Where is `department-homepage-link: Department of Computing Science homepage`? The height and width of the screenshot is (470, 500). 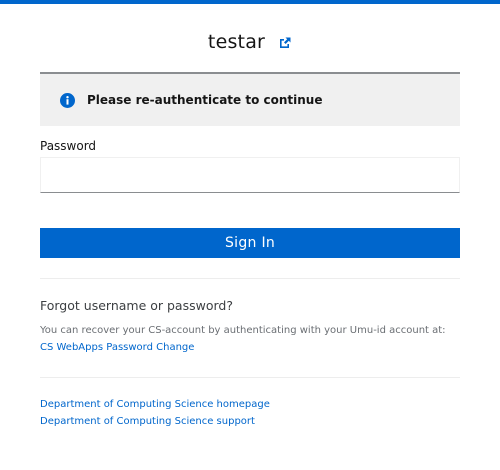
department-homepage-link: Department of Computing Science homepage is located at coordinates (155, 404).